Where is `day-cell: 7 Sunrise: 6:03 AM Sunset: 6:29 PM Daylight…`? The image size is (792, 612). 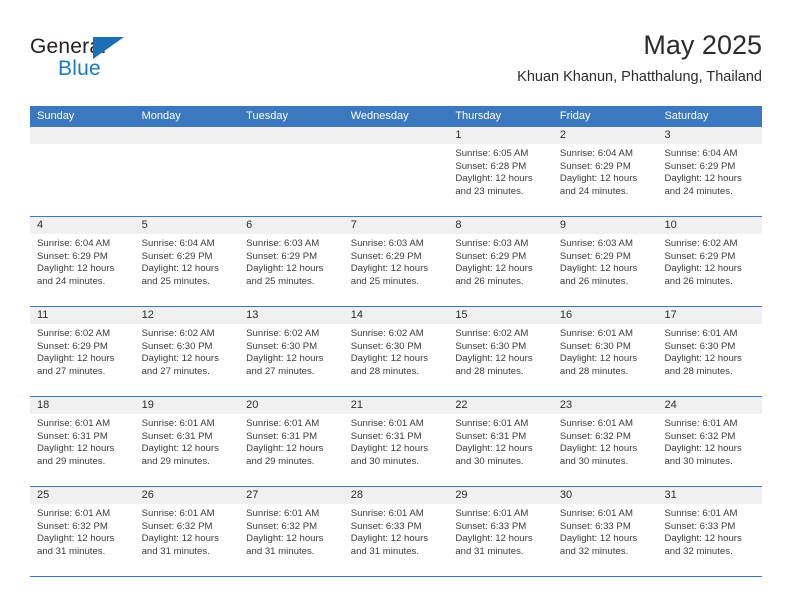 day-cell: 7 Sunrise: 6:03 AM Sunset: 6:29 PM Daylight… is located at coordinates (396, 261).